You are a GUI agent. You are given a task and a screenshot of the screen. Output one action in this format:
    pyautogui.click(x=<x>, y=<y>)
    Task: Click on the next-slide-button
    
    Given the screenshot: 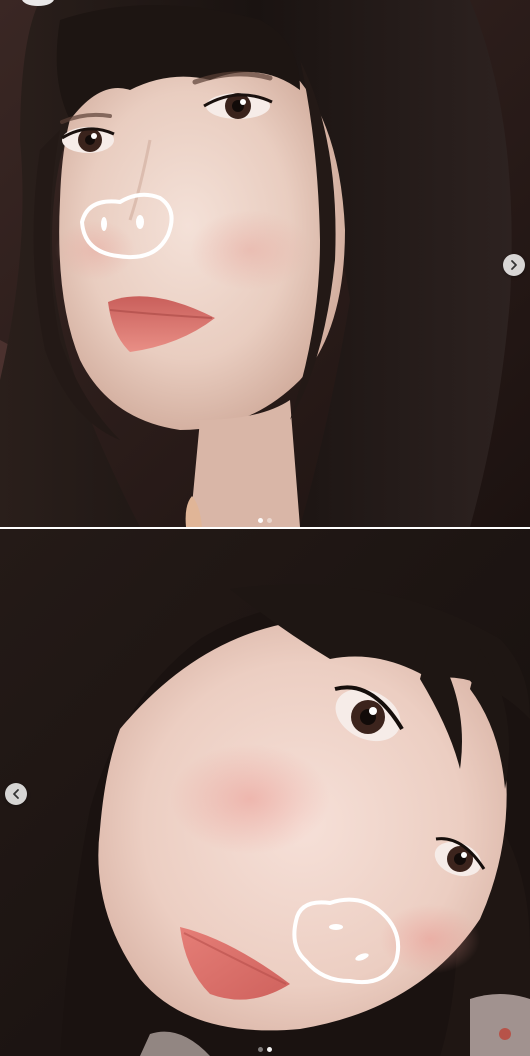 What is the action you would take?
    pyautogui.click(x=514, y=265)
    